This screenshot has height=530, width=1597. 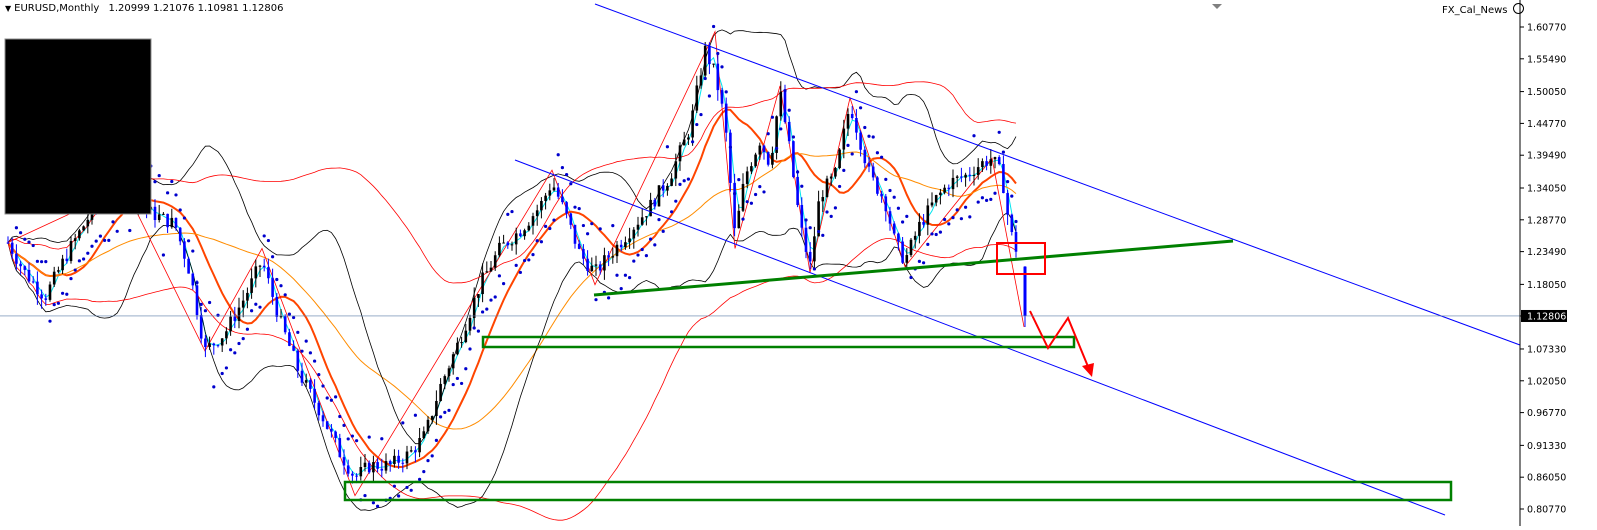 I want to click on axis-tick-label: 1.18050, so click(x=1546, y=285).